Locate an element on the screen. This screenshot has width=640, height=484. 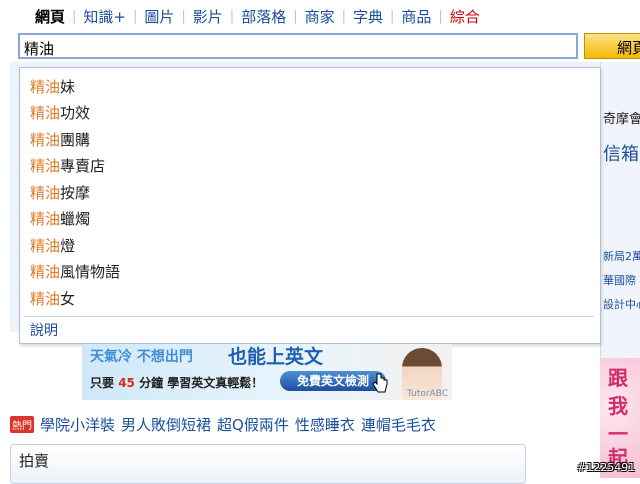
watermark: #1225491 is located at coordinates (606, 467).